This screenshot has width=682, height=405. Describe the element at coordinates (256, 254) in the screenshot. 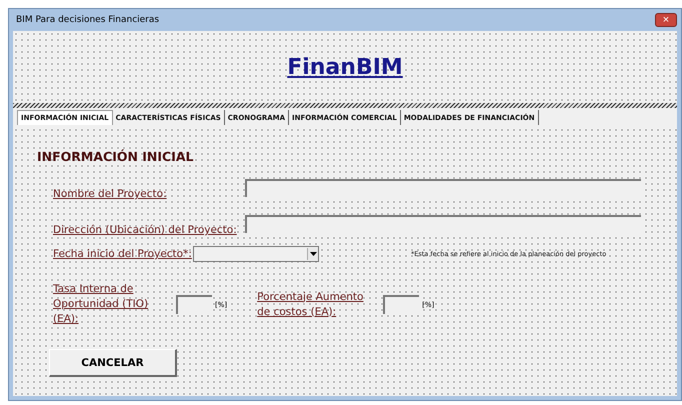

I see `date-dropdown` at that location.